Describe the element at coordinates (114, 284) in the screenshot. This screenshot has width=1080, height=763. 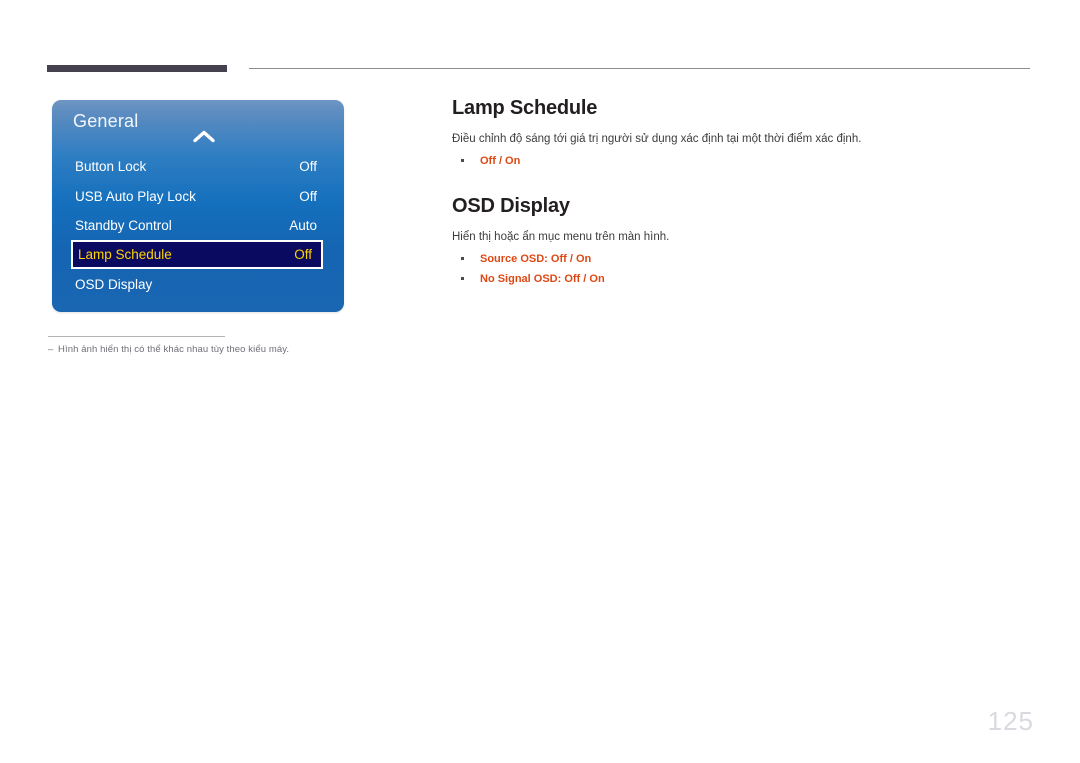
I see `osd-row-label: OSD Display` at that location.